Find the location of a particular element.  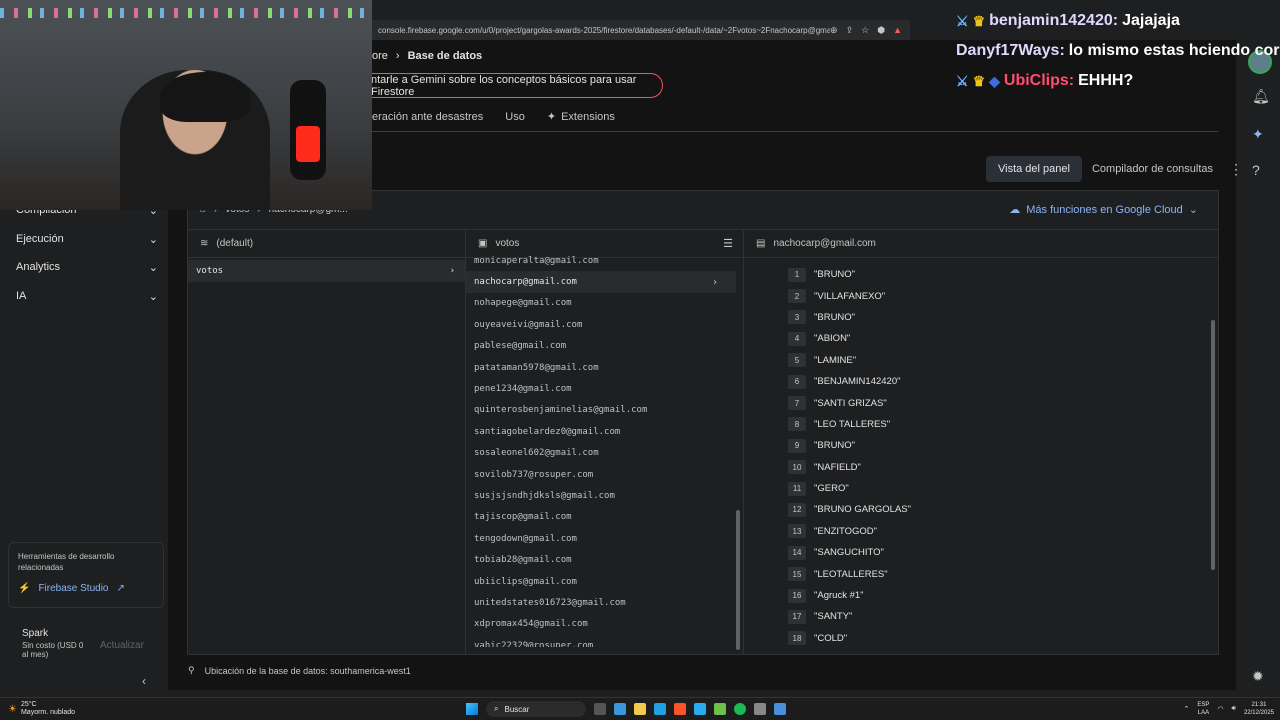

chat-text: Jajajaja is located at coordinates (1151, 20).